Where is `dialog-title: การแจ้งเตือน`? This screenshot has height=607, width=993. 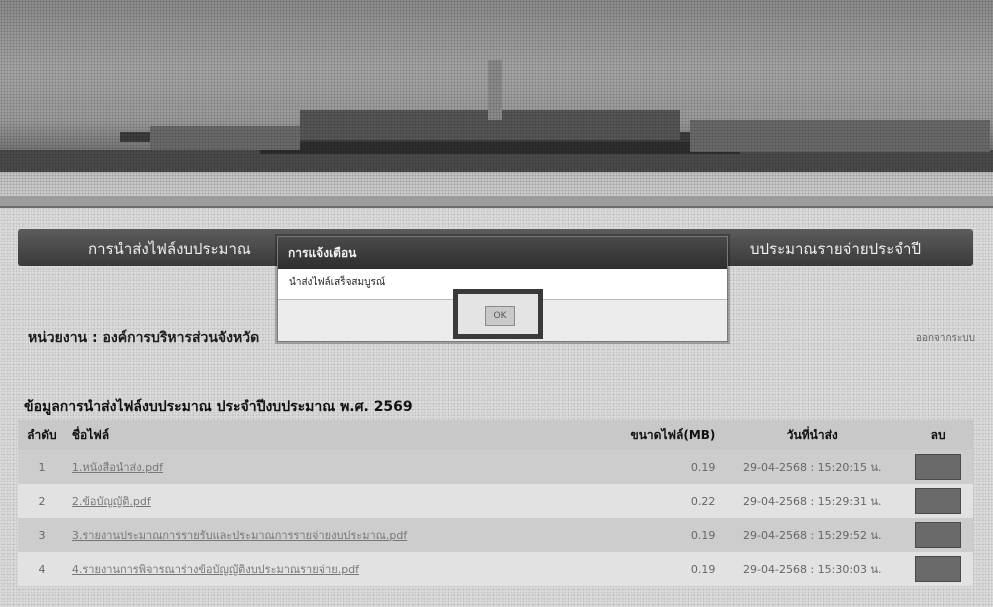
dialog-title: การแจ้งเตือน is located at coordinates (502, 253).